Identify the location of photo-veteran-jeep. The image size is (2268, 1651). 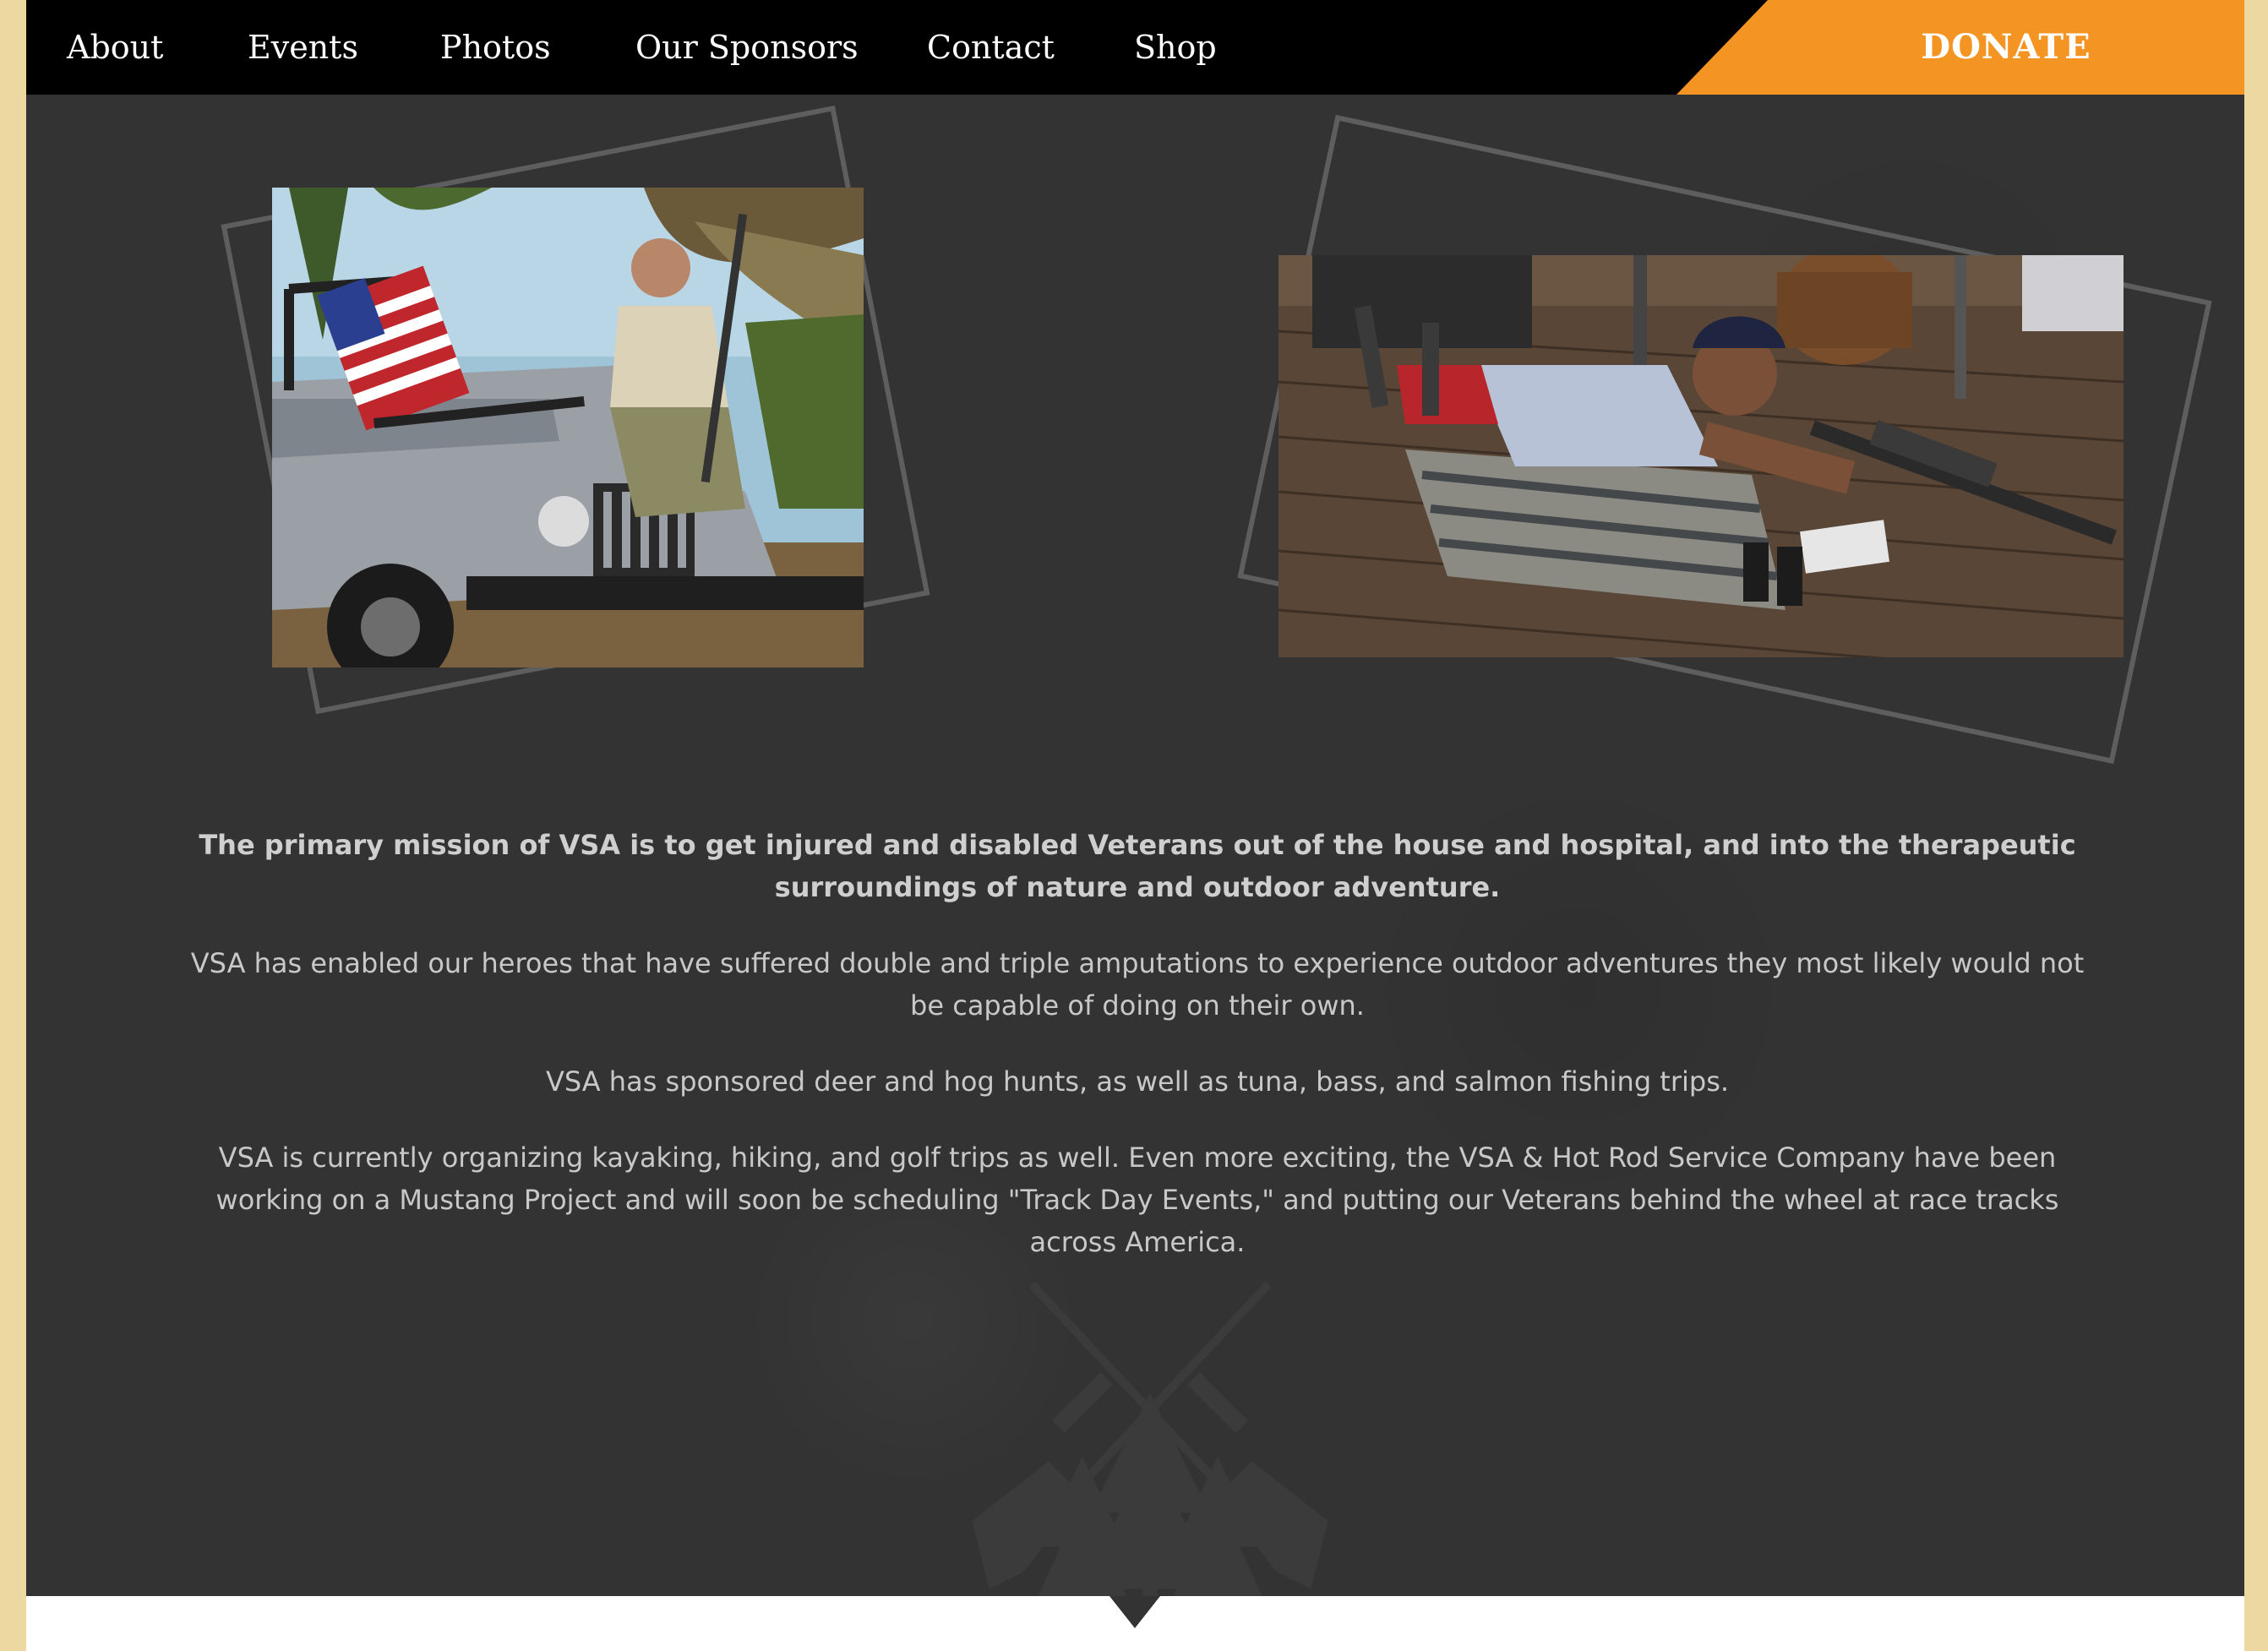
(568, 427).